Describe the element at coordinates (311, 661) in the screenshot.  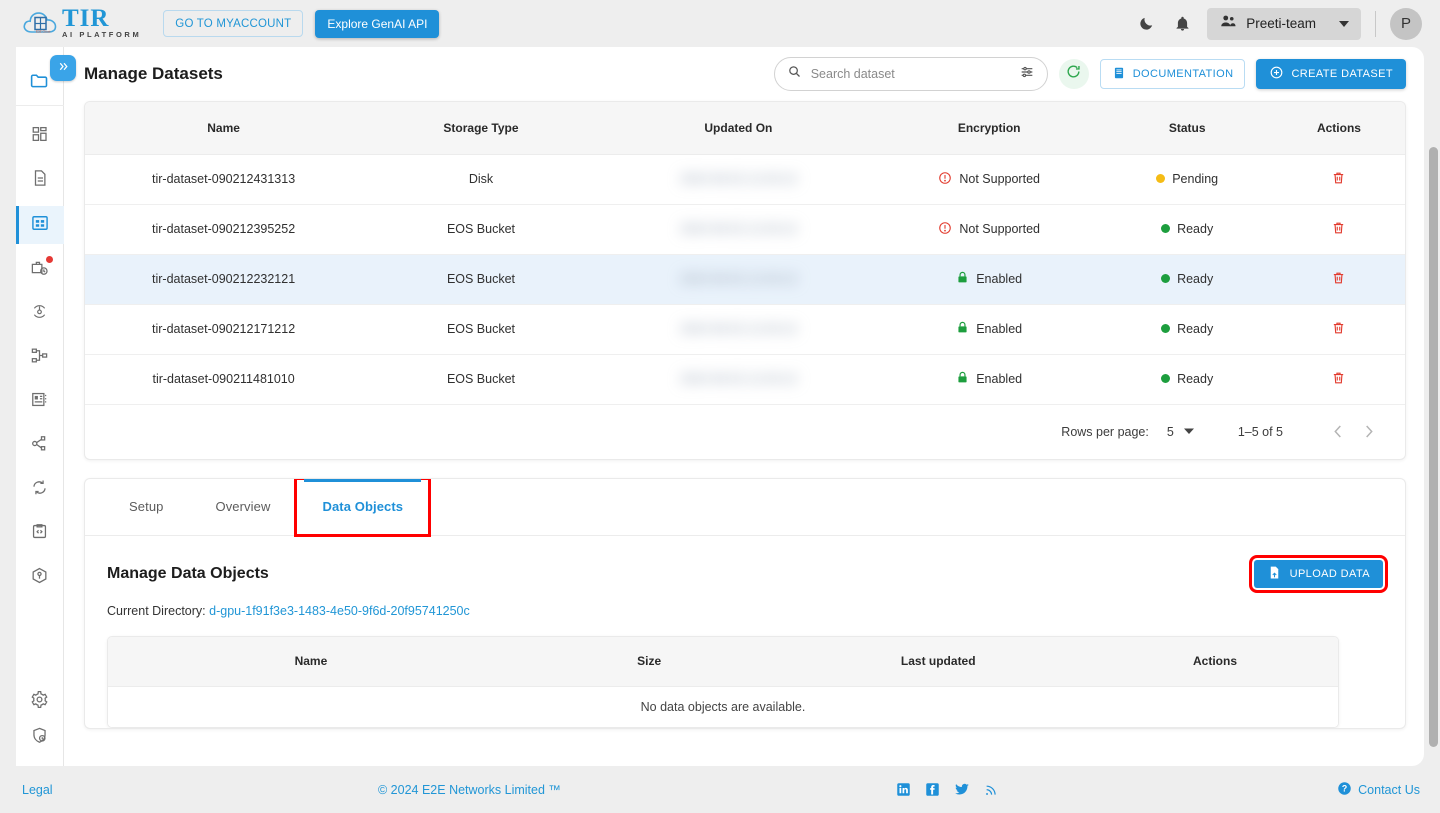
I see `do-col-name: Name` at that location.